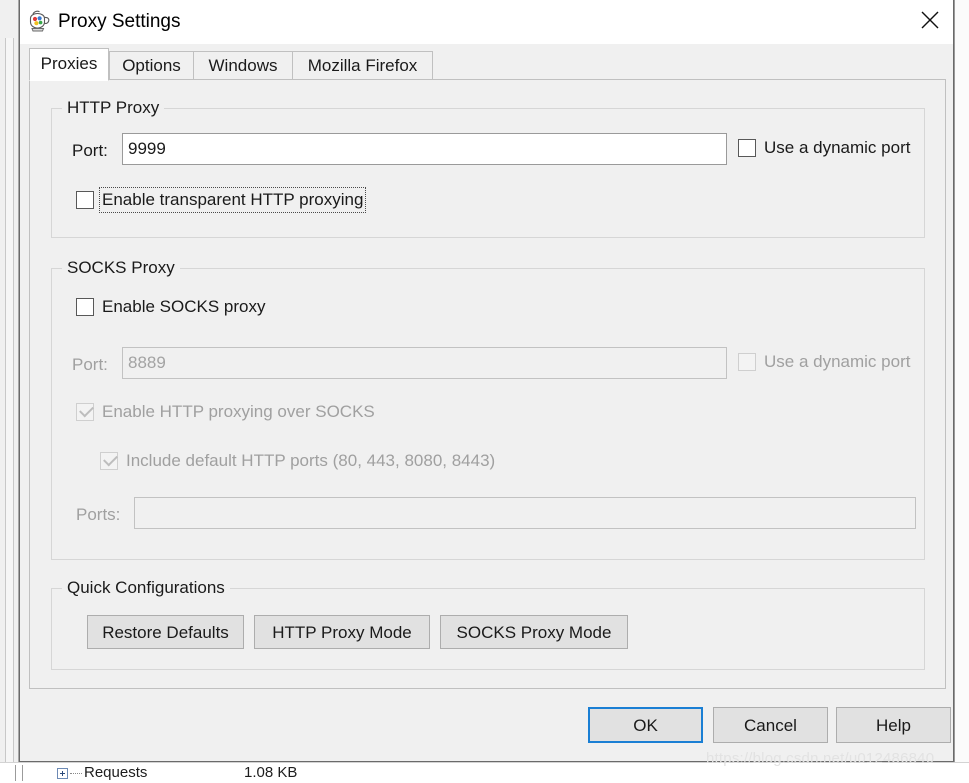 Image resolution: width=969 pixels, height=783 pixels. What do you see at coordinates (486, 22) in the screenshot?
I see `dialog-titlebar: Proxy Settings` at bounding box center [486, 22].